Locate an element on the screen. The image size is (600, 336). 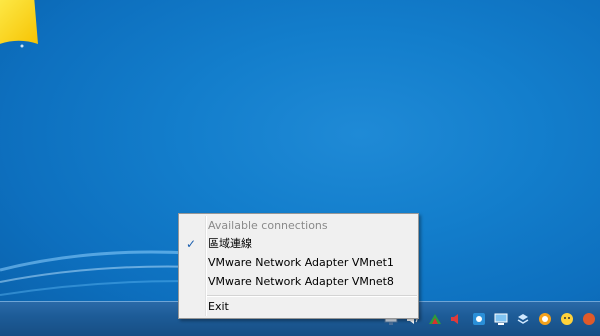
available-connections-header: Available connections is located at coordinates (298, 226).